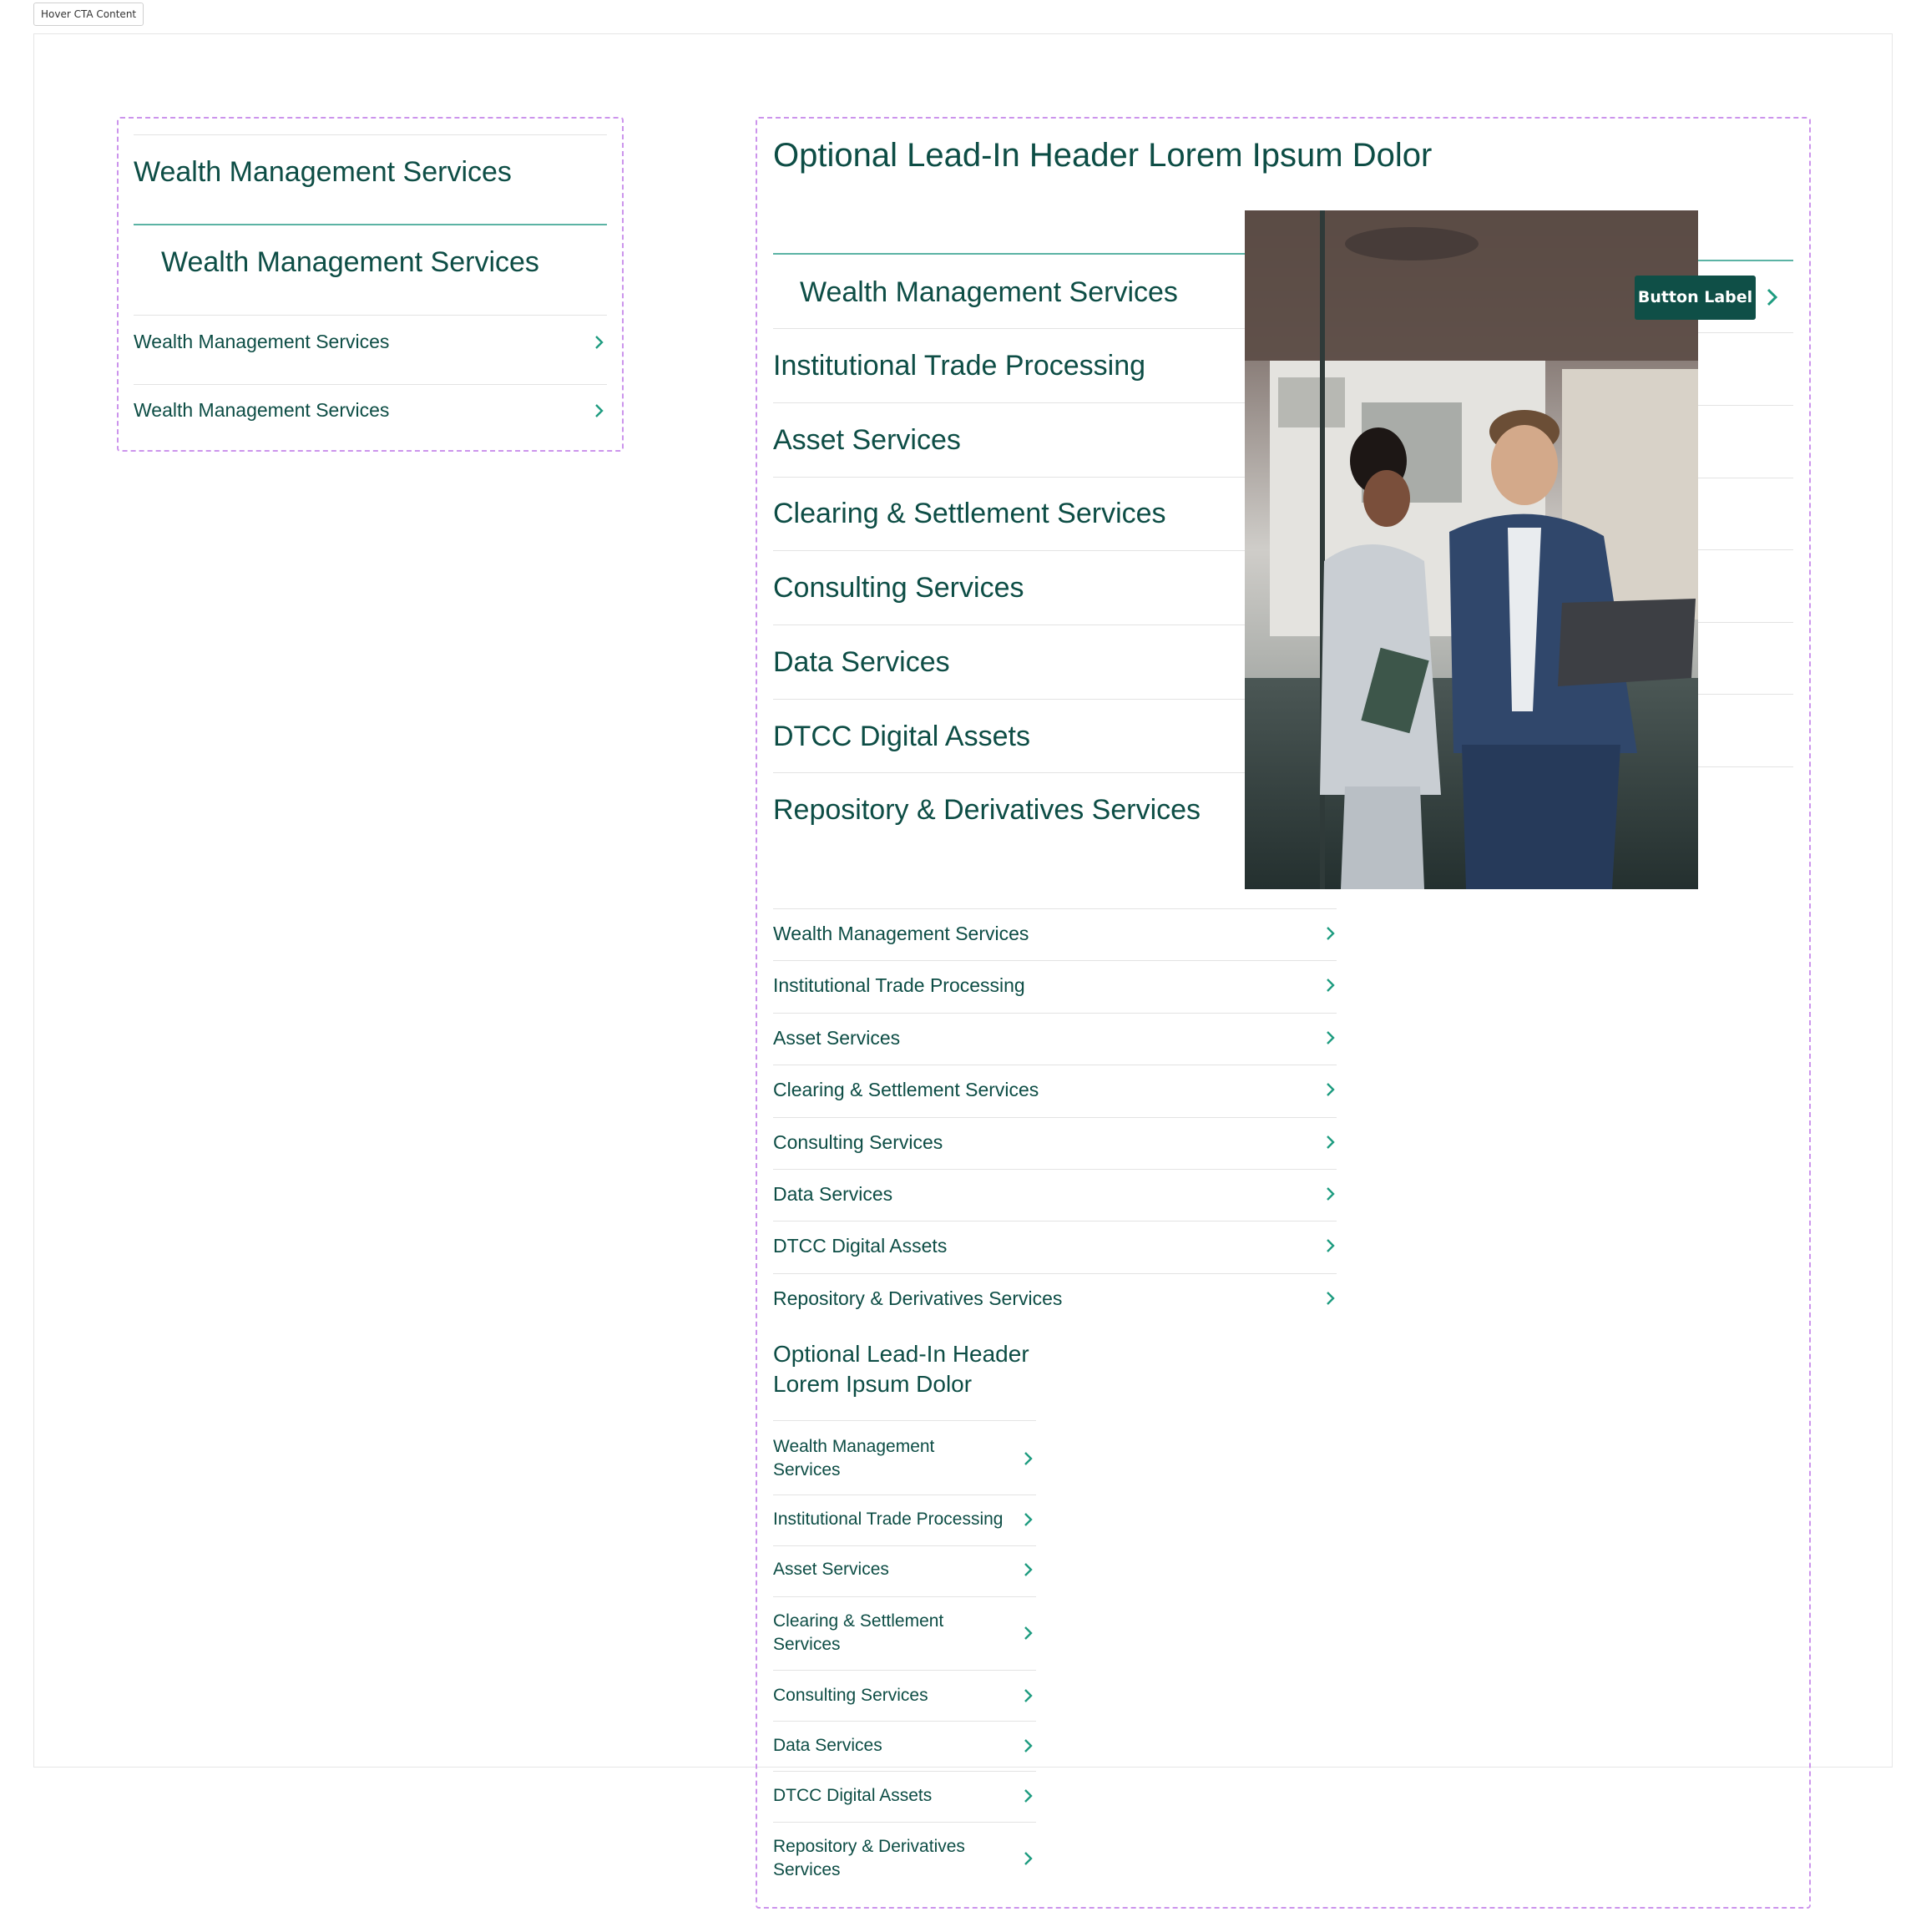  I want to click on service-link: DTCC Digital Assets, so click(860, 1245).